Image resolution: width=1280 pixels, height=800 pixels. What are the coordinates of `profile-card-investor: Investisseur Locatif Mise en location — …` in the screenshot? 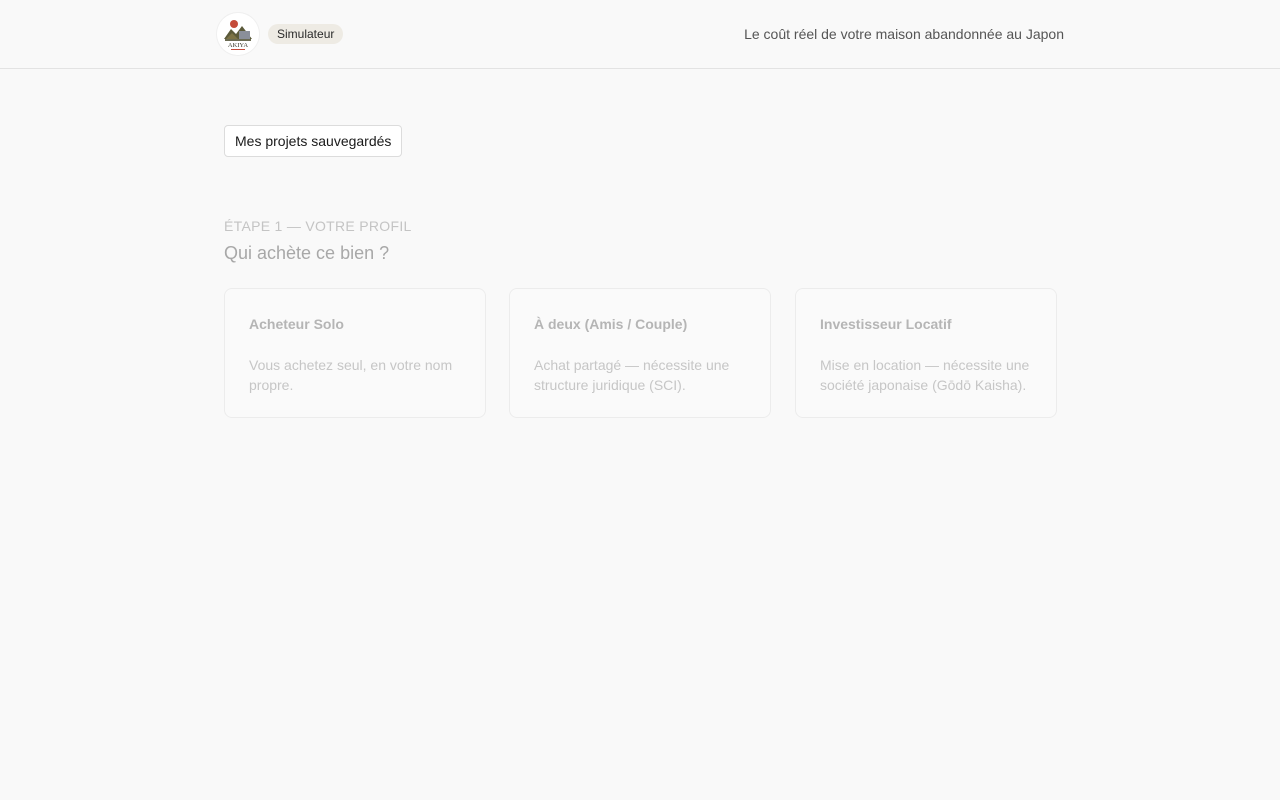 It's located at (926, 353).